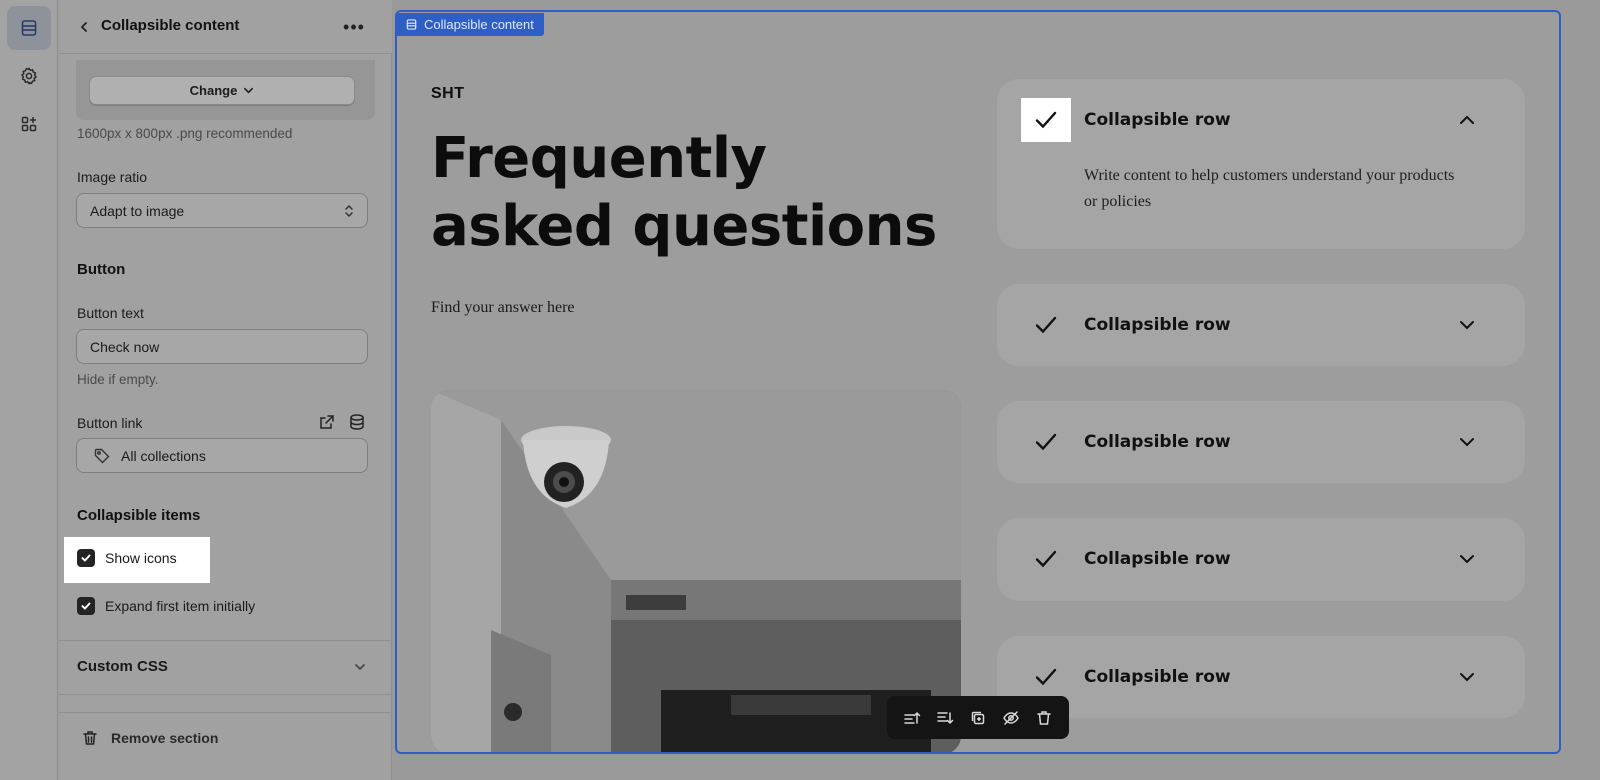 This screenshot has width=1600, height=780. What do you see at coordinates (1261, 559) in the screenshot?
I see `collapsible-row-4: Collapsible row` at bounding box center [1261, 559].